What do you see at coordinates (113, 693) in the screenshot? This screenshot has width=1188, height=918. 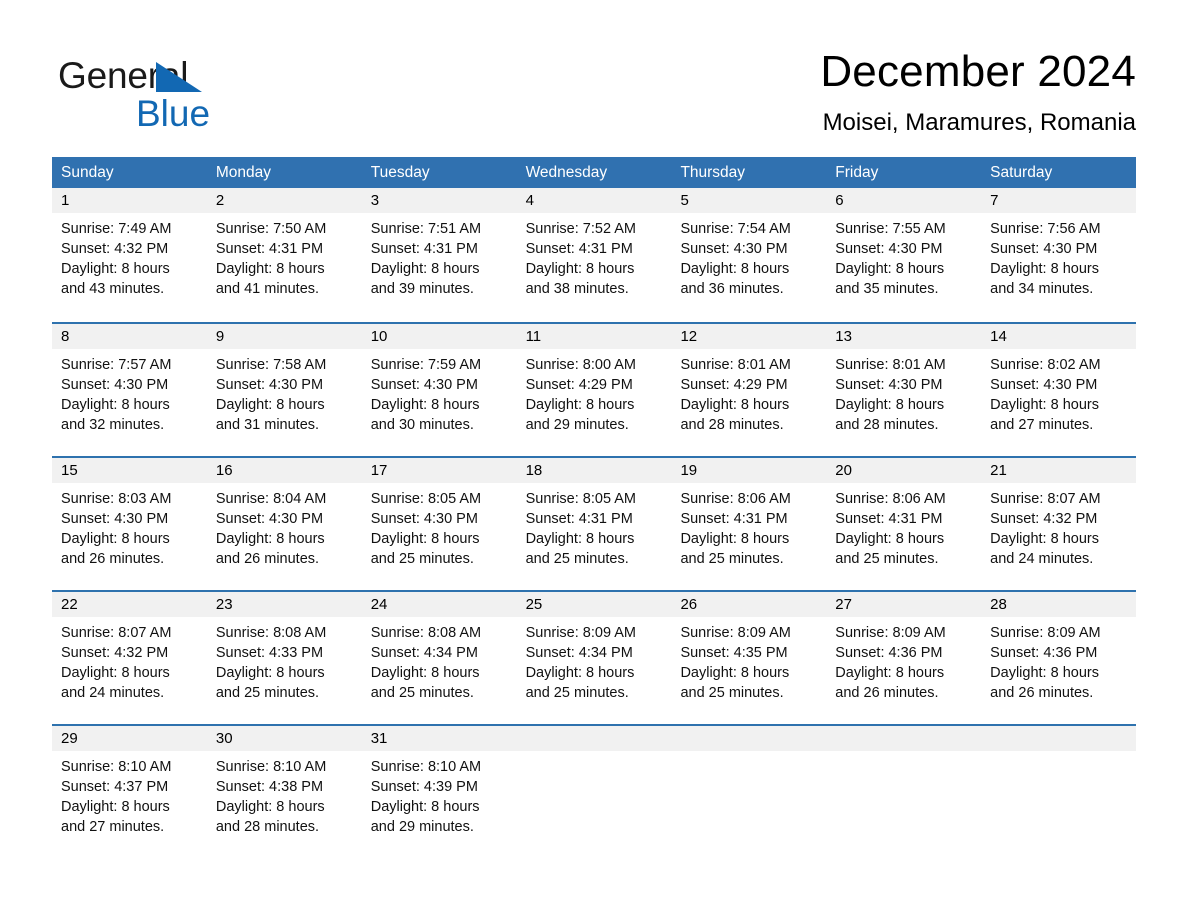 I see `daylight-text-line2: and 24 minutes.` at bounding box center [113, 693].